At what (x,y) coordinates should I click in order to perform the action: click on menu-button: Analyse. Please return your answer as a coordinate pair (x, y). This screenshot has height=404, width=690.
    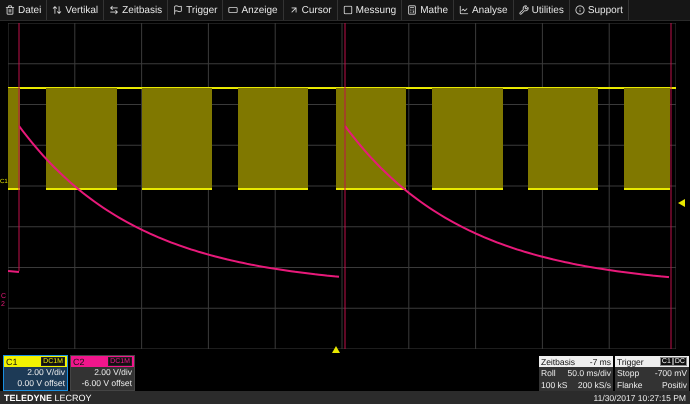
    Looking at the image, I should click on (484, 10).